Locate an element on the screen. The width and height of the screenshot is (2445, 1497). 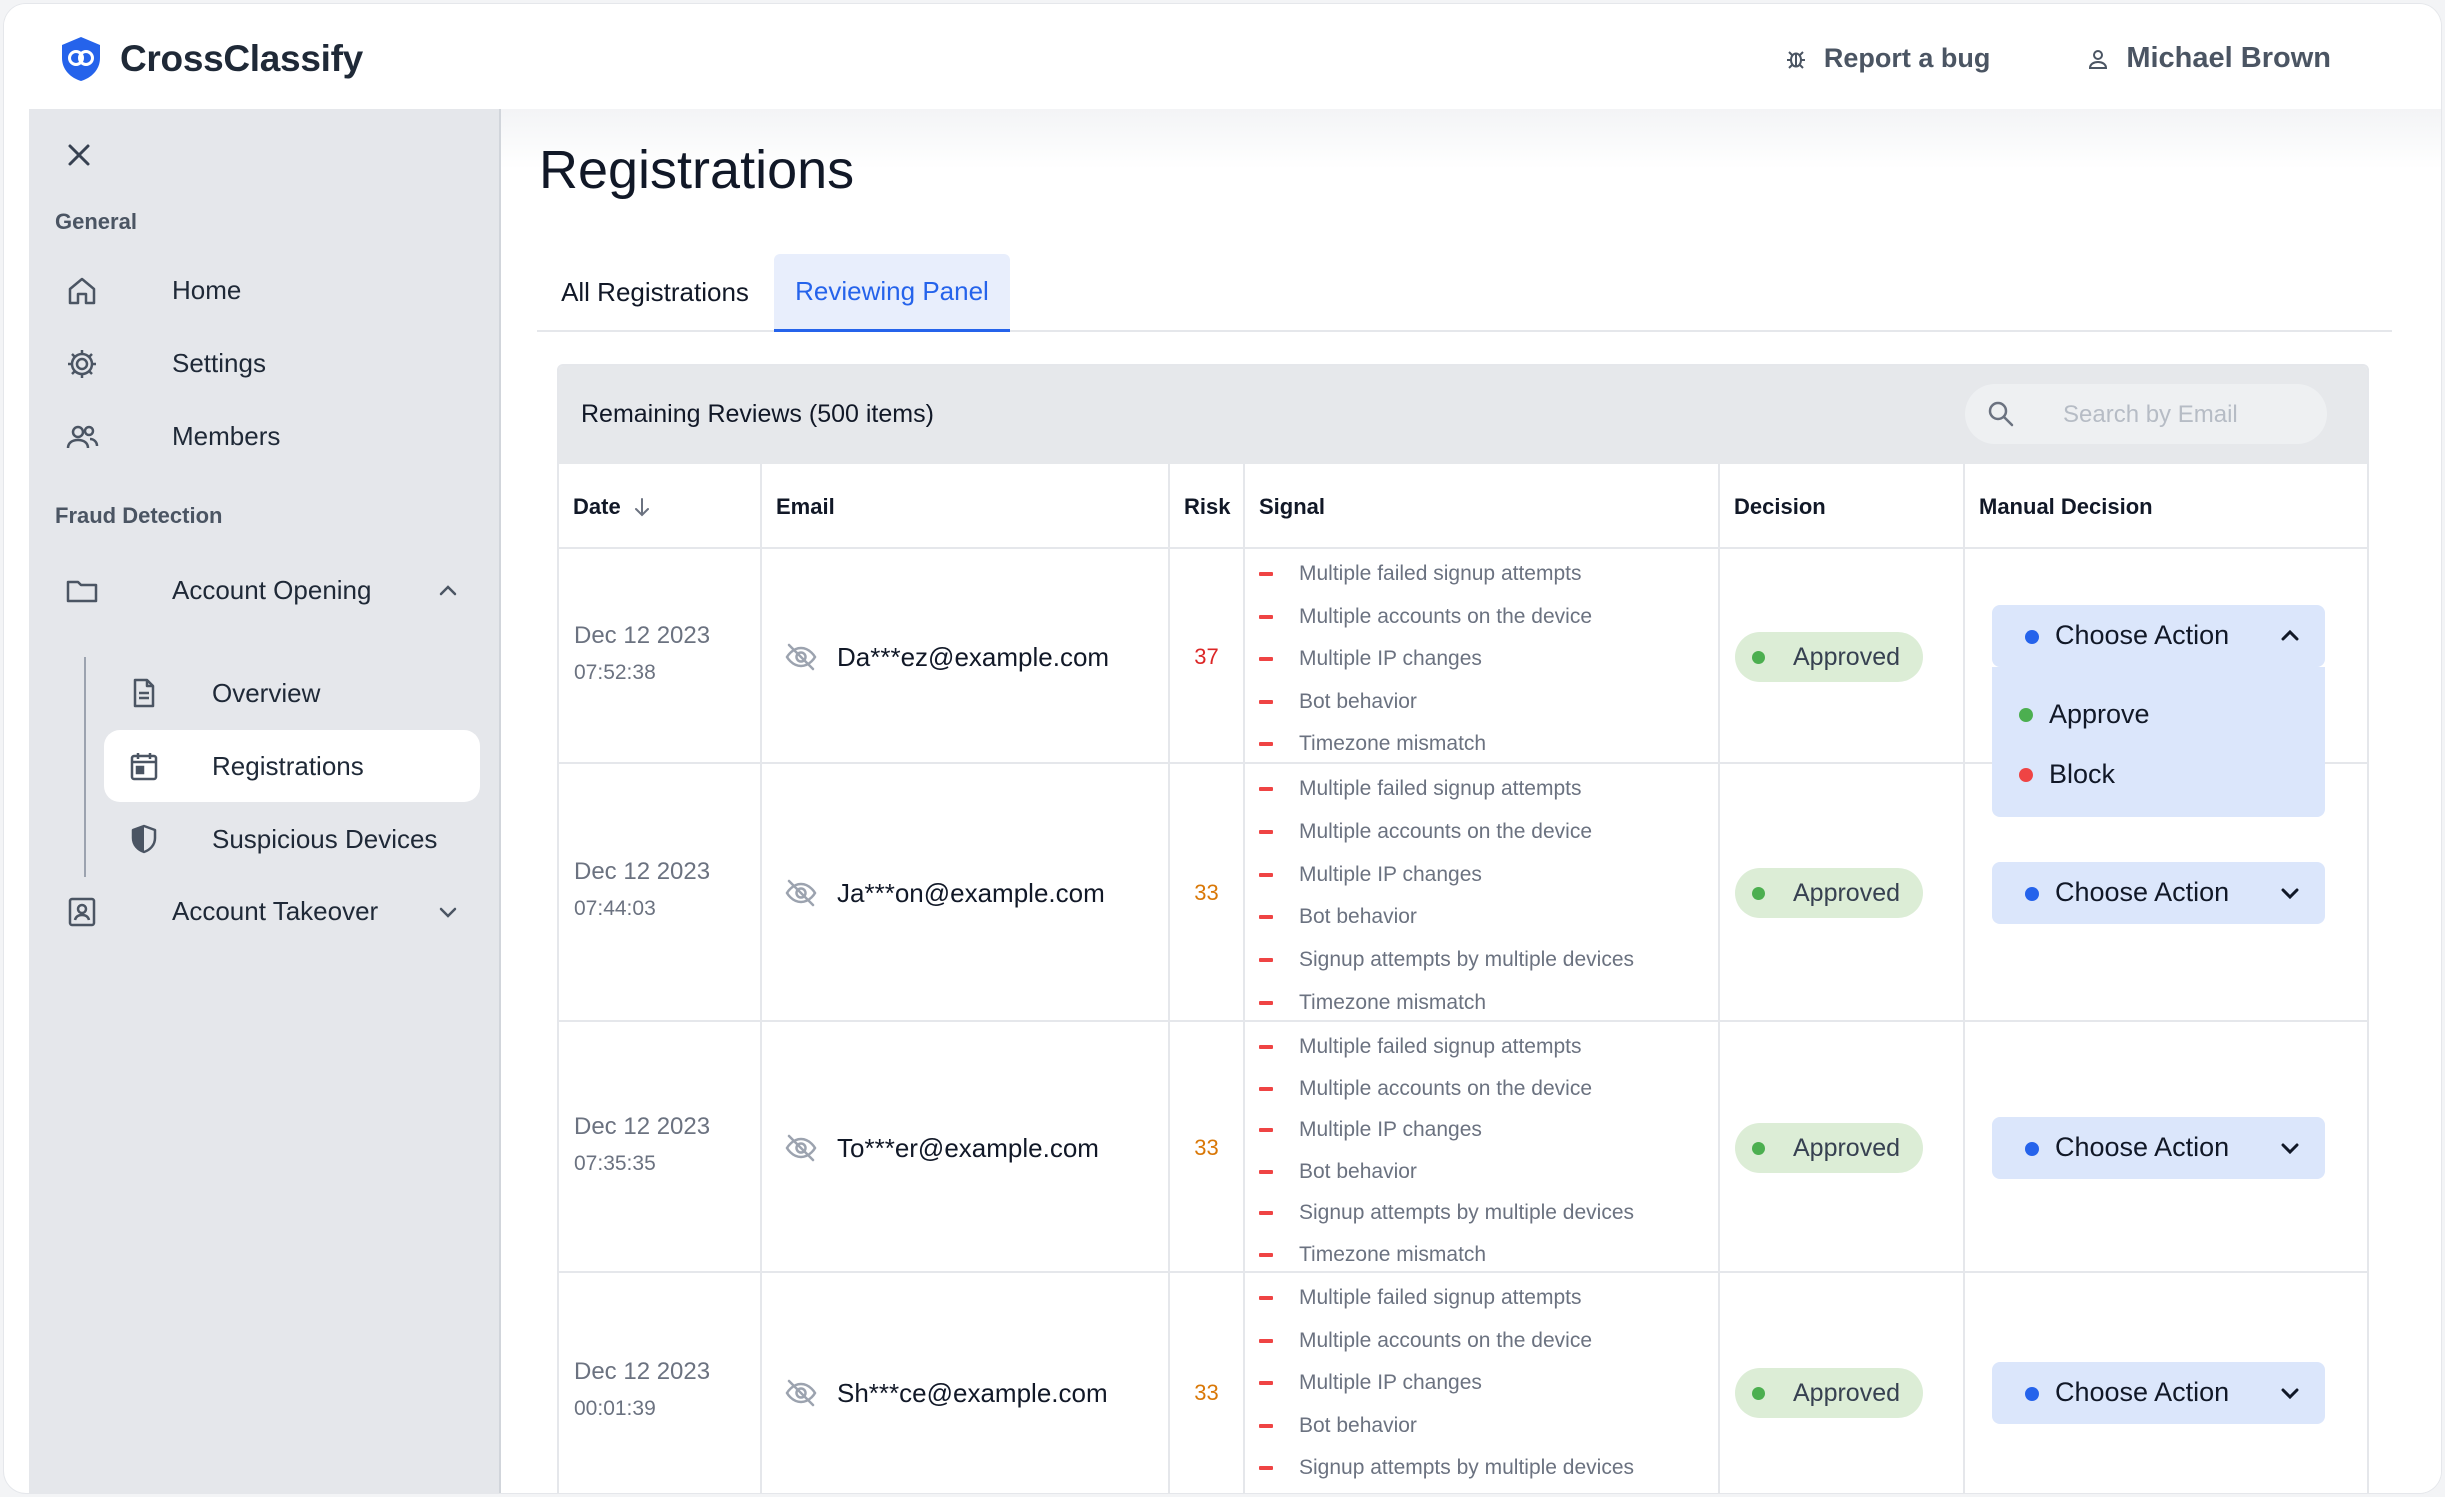
date-cell: Dec 12 2023 00:01:39 is located at coordinates (660, 1383).